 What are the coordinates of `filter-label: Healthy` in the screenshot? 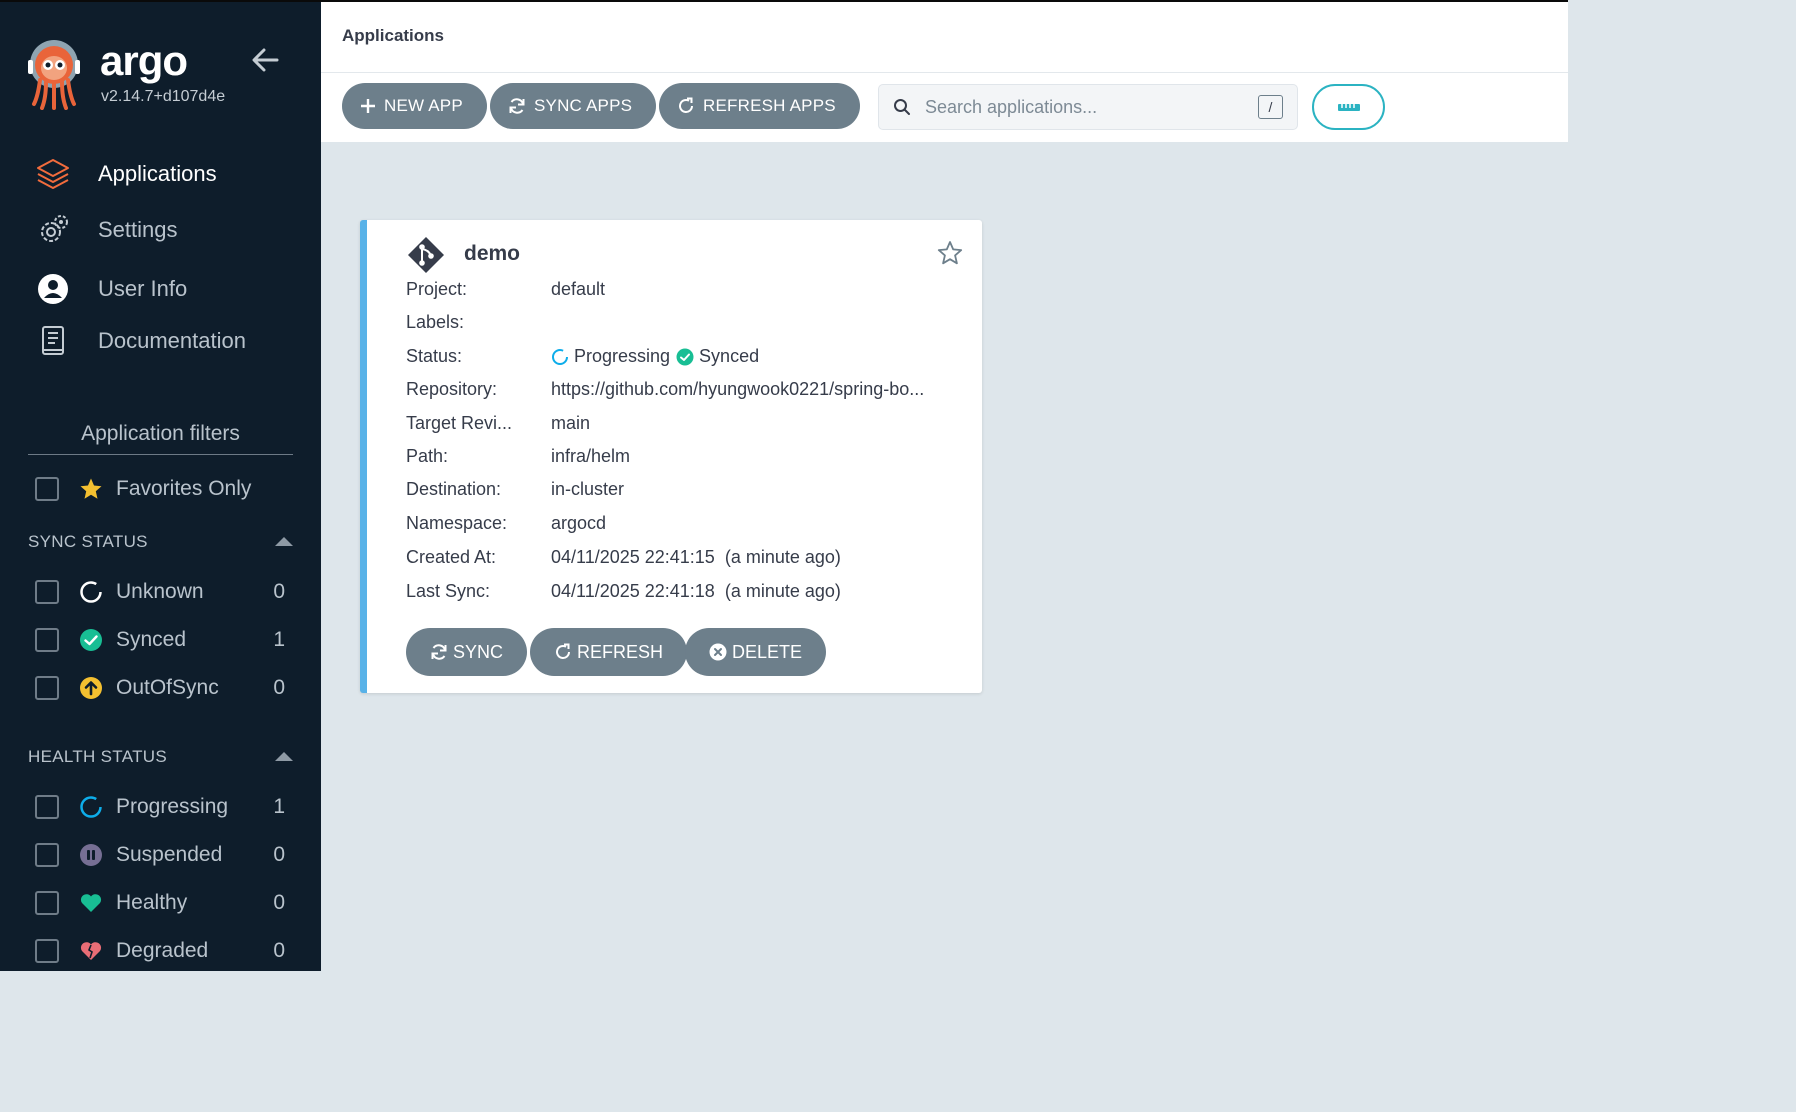 It's located at (152, 902).